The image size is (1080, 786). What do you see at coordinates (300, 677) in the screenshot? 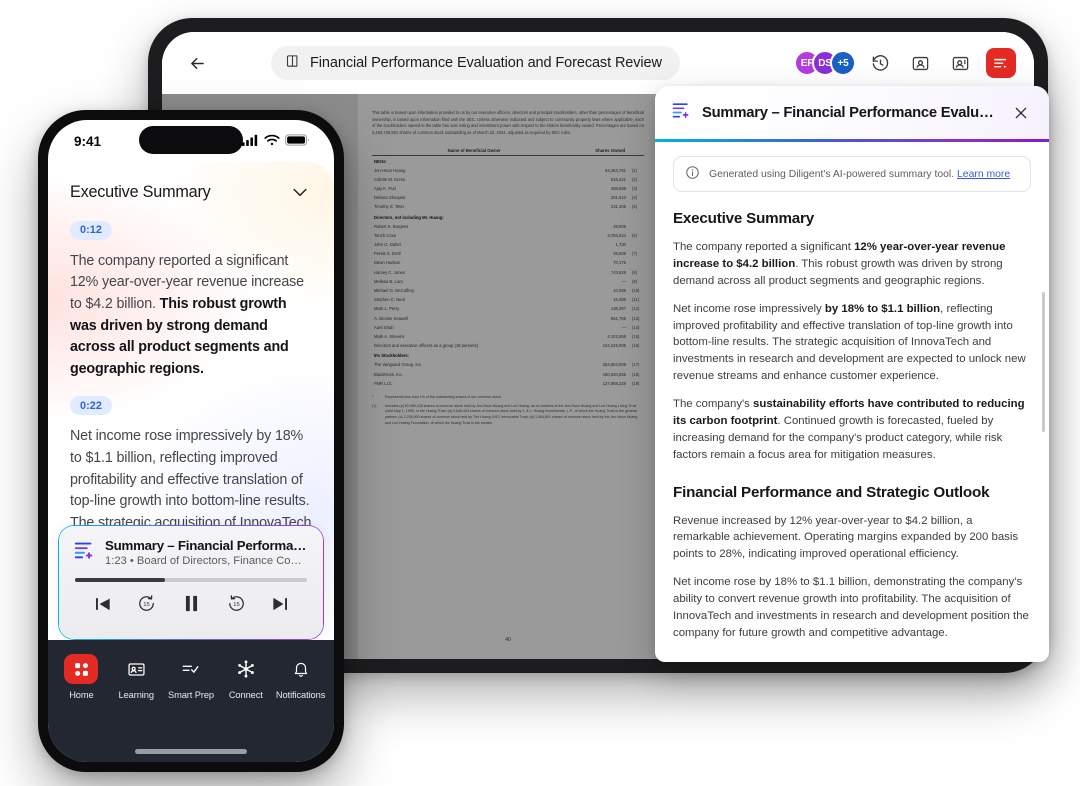
I see `nav-item-notifications: Notifications` at bounding box center [300, 677].